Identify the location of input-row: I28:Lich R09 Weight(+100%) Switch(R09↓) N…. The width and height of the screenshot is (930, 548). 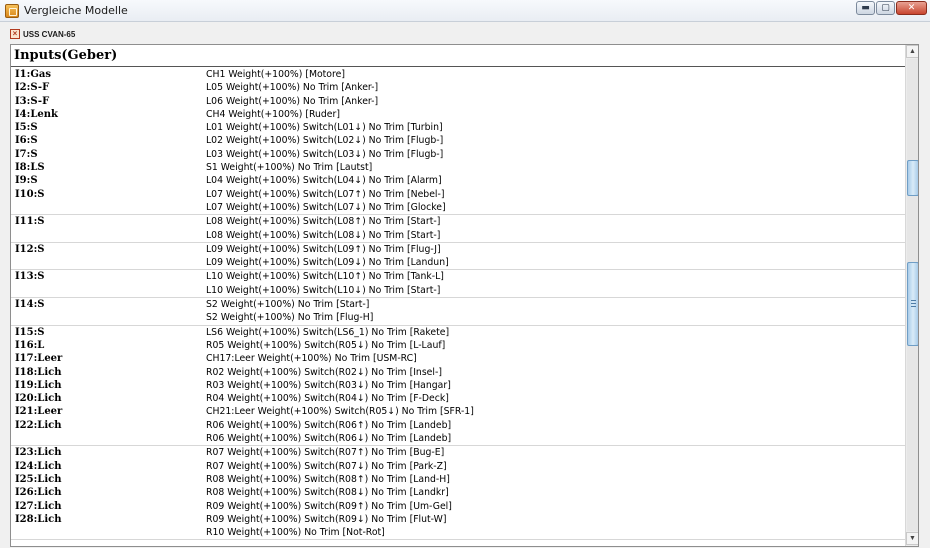
(458, 527).